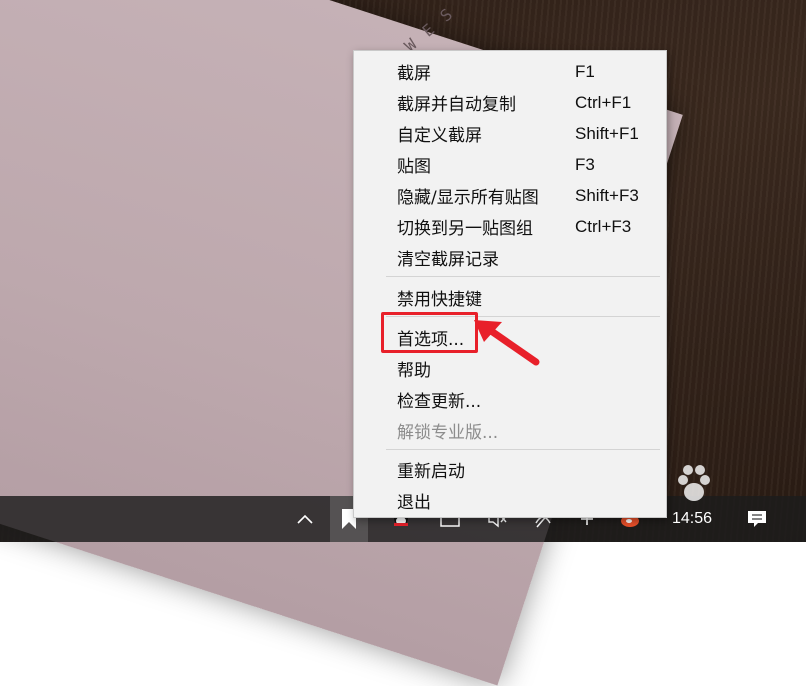 This screenshot has width=806, height=686. What do you see at coordinates (429, 332) in the screenshot?
I see `annotation-highlight-box` at bounding box center [429, 332].